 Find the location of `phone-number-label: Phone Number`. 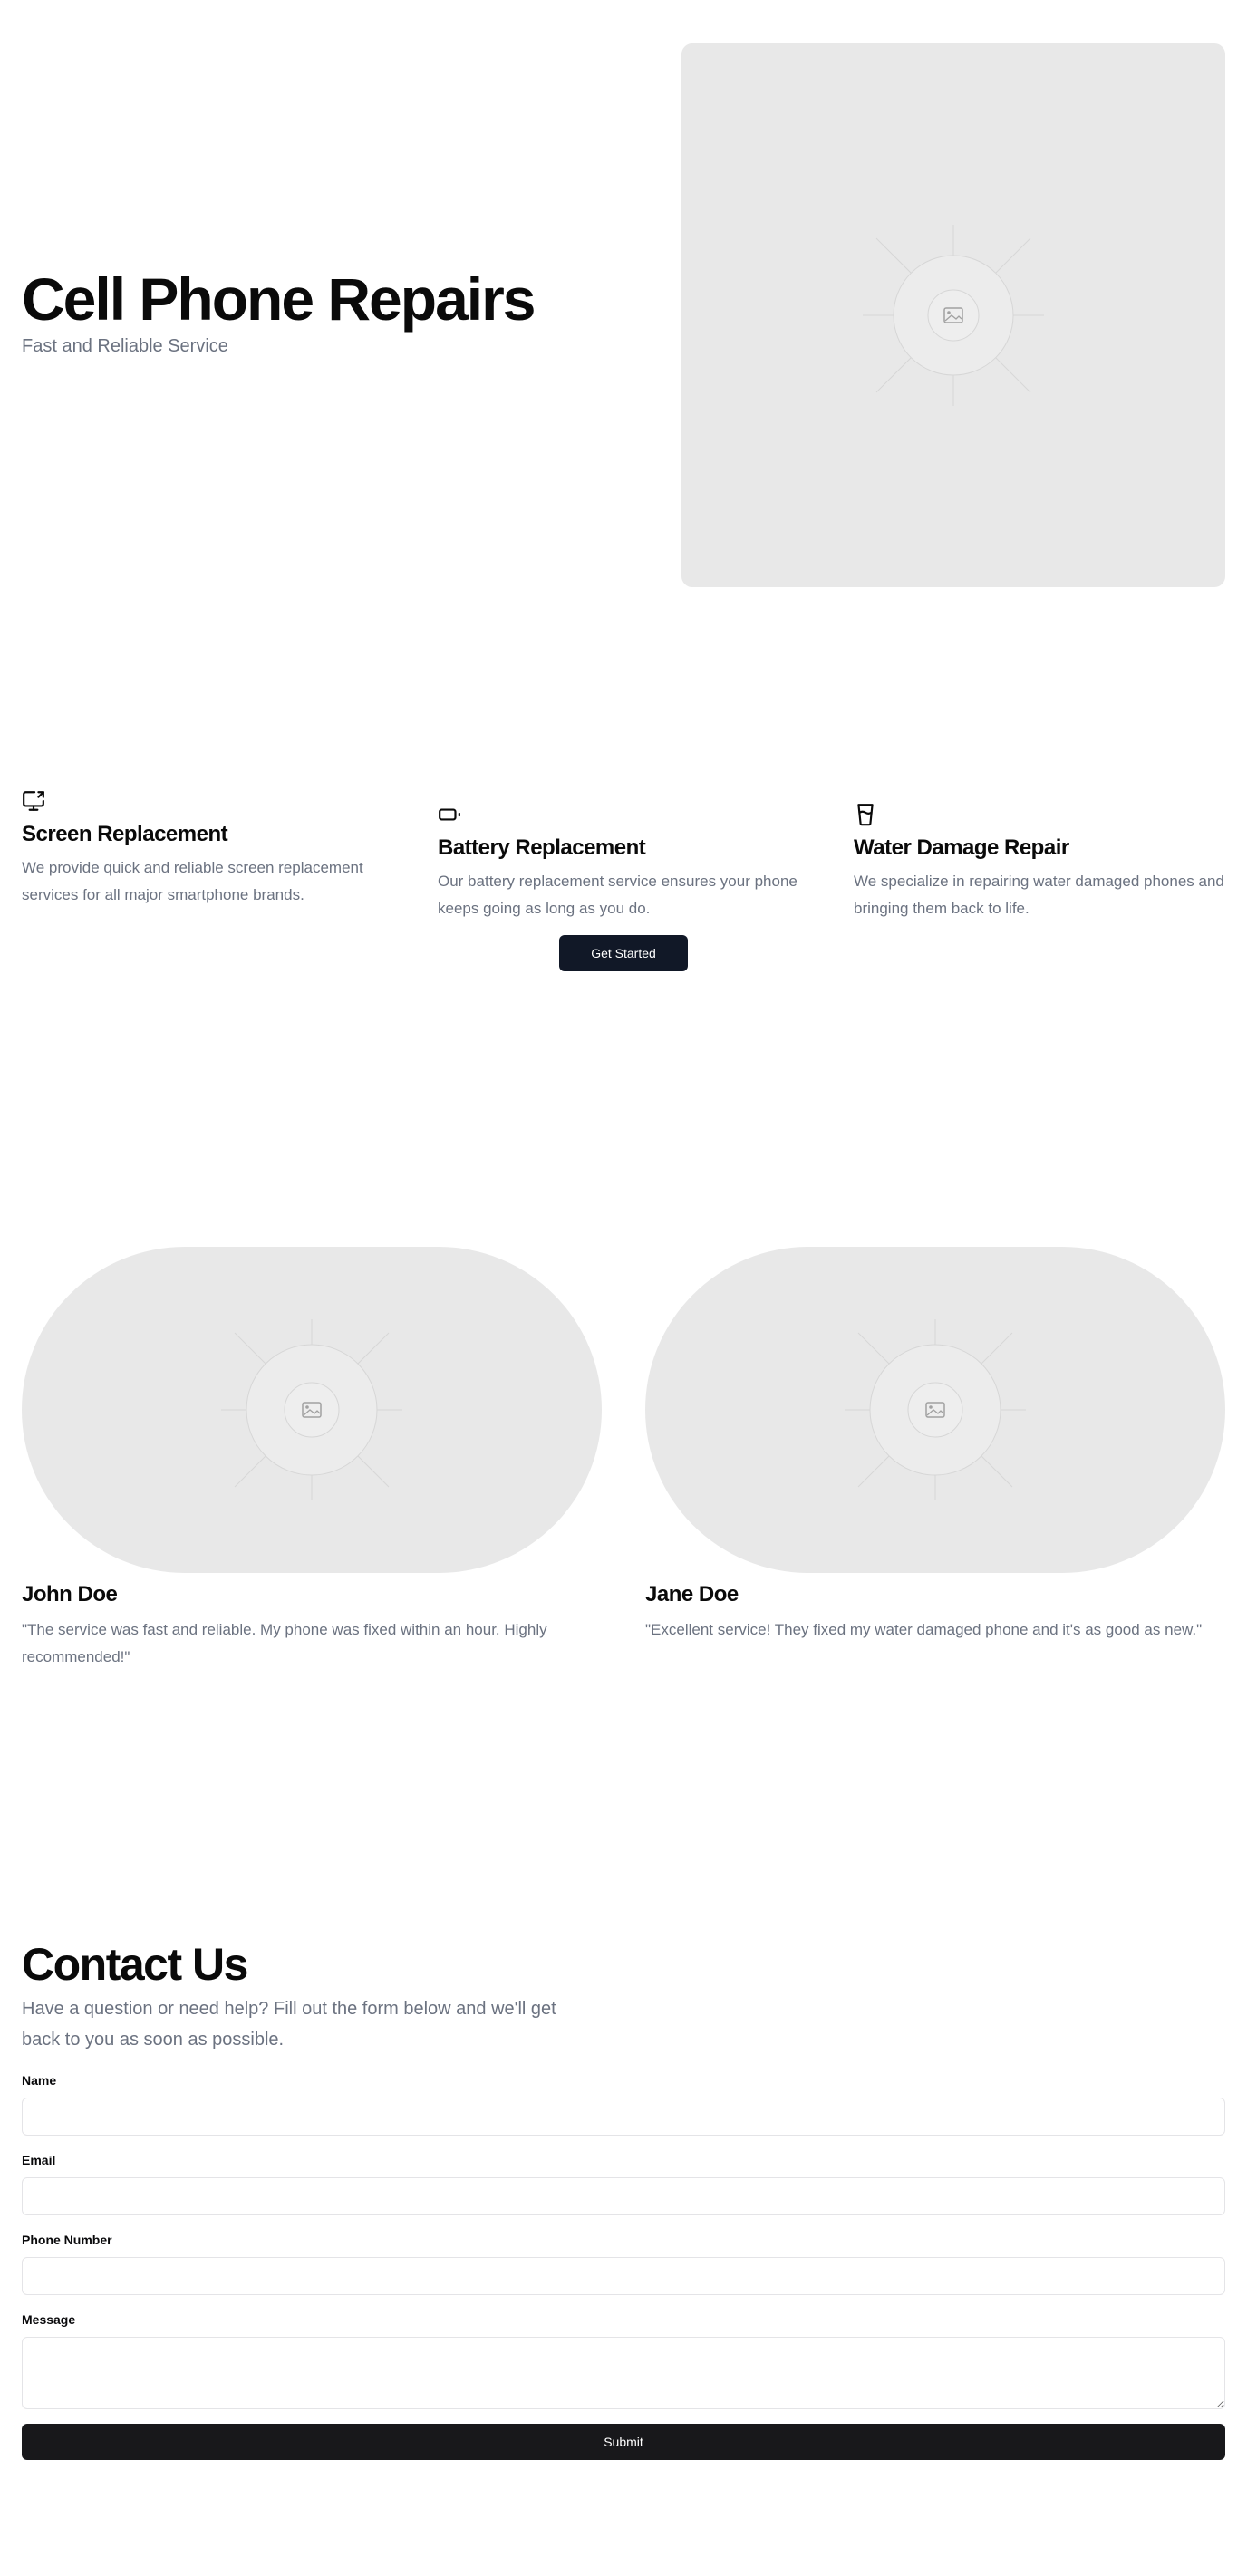

phone-number-label: Phone Number is located at coordinates (67, 2240).